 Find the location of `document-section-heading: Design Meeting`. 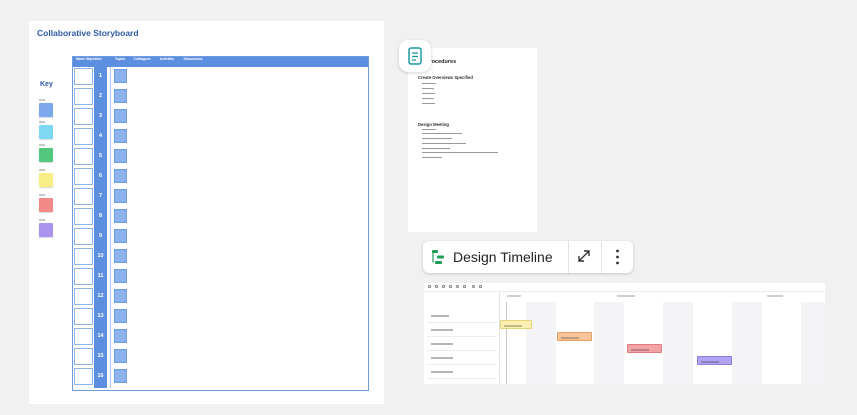

document-section-heading: Design Meeting is located at coordinates (433, 124).